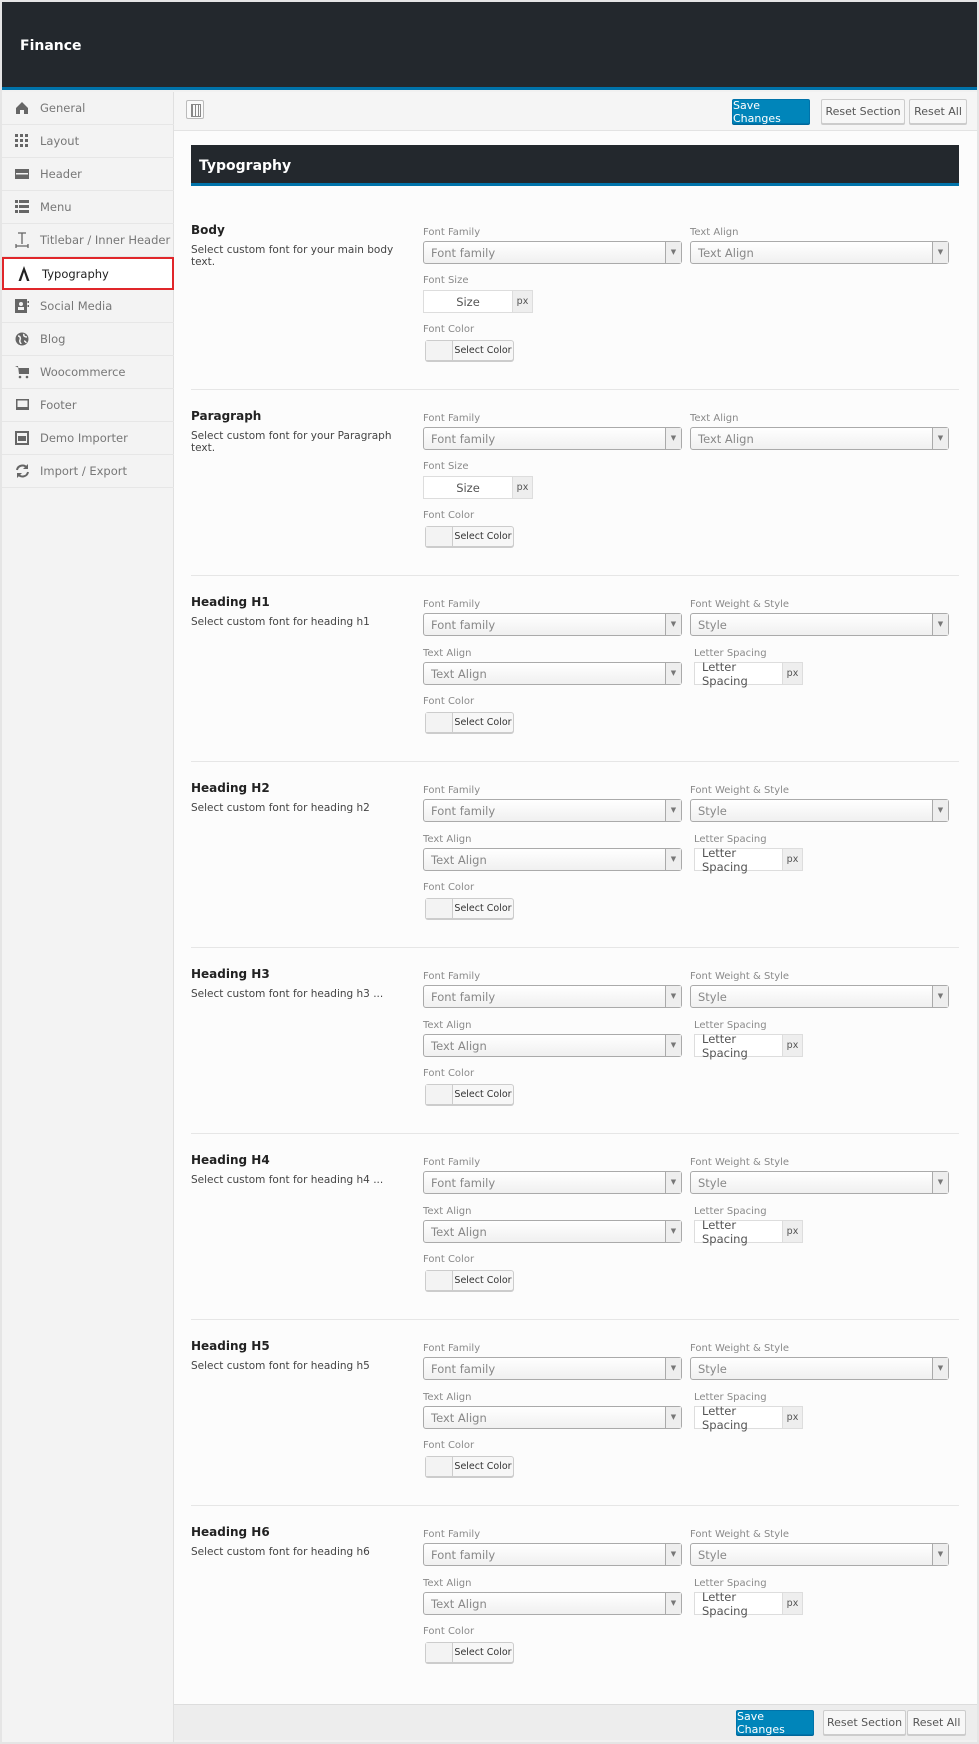 This screenshot has width=979, height=1744. Describe the element at coordinates (88, 372) in the screenshot. I see `sidebar-item-woocommerce: Woocommerce` at that location.